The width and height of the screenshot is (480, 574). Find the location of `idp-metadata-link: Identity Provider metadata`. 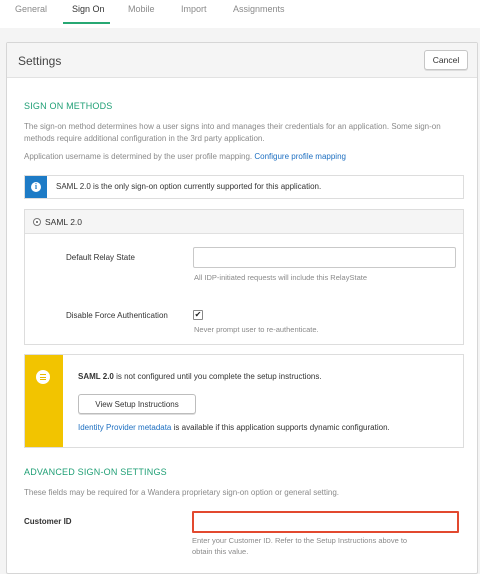

idp-metadata-link: Identity Provider metadata is located at coordinates (124, 427).